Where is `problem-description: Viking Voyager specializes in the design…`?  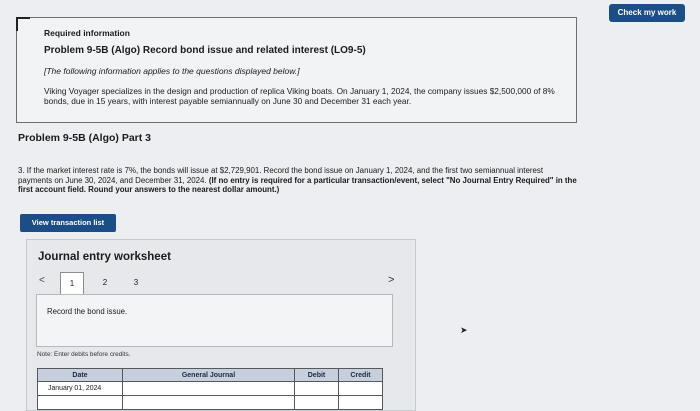 problem-description: Viking Voyager specializes in the design… is located at coordinates (299, 96).